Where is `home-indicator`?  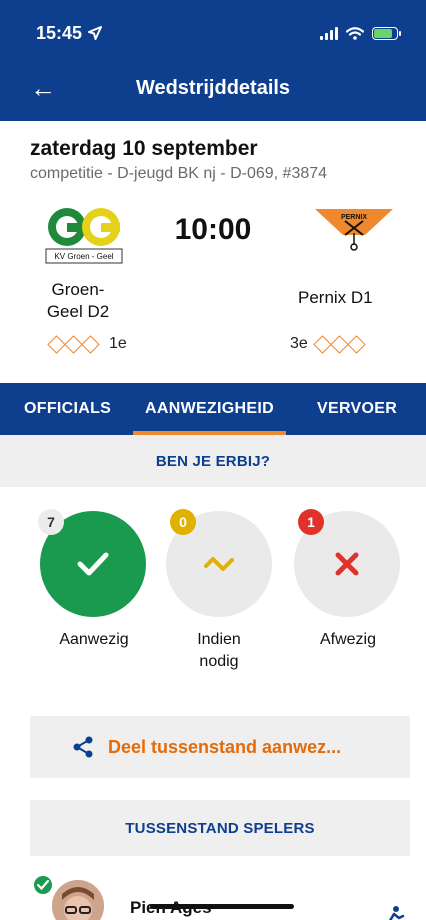
home-indicator is located at coordinates (222, 906).